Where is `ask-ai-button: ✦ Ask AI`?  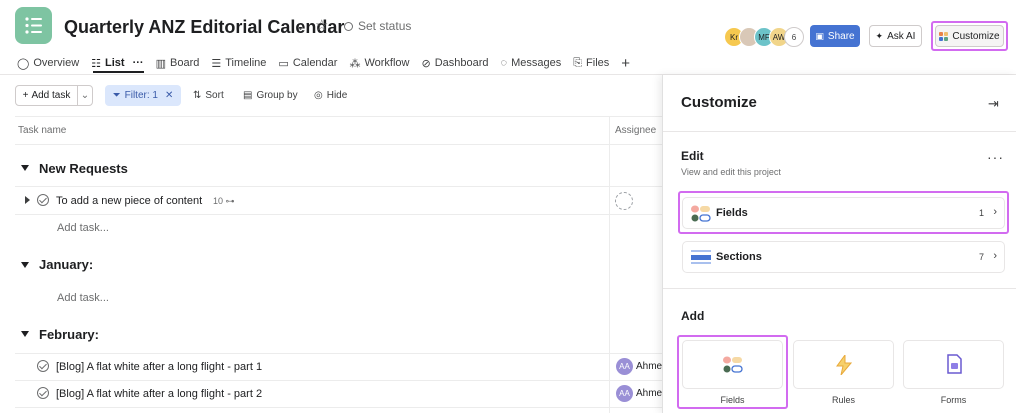 ask-ai-button: ✦ Ask AI is located at coordinates (895, 36).